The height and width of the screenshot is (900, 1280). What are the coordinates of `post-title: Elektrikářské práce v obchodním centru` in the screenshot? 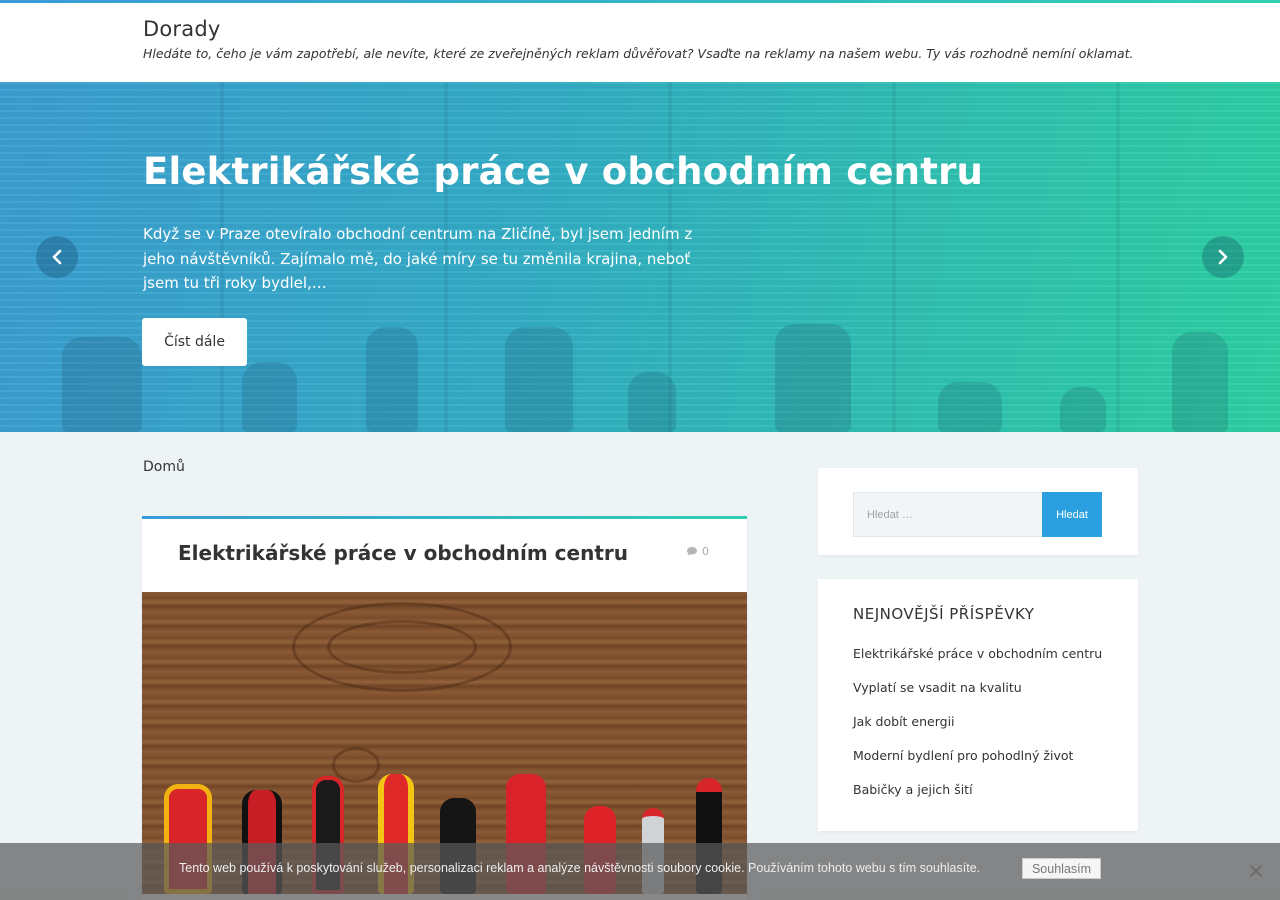 It's located at (403, 553).